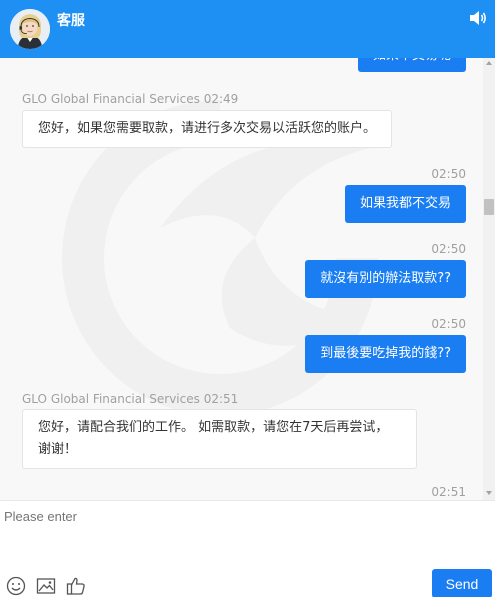 This screenshot has width=495, height=597. Describe the element at coordinates (71, 21) in the screenshot. I see `header-title: 客服` at that location.